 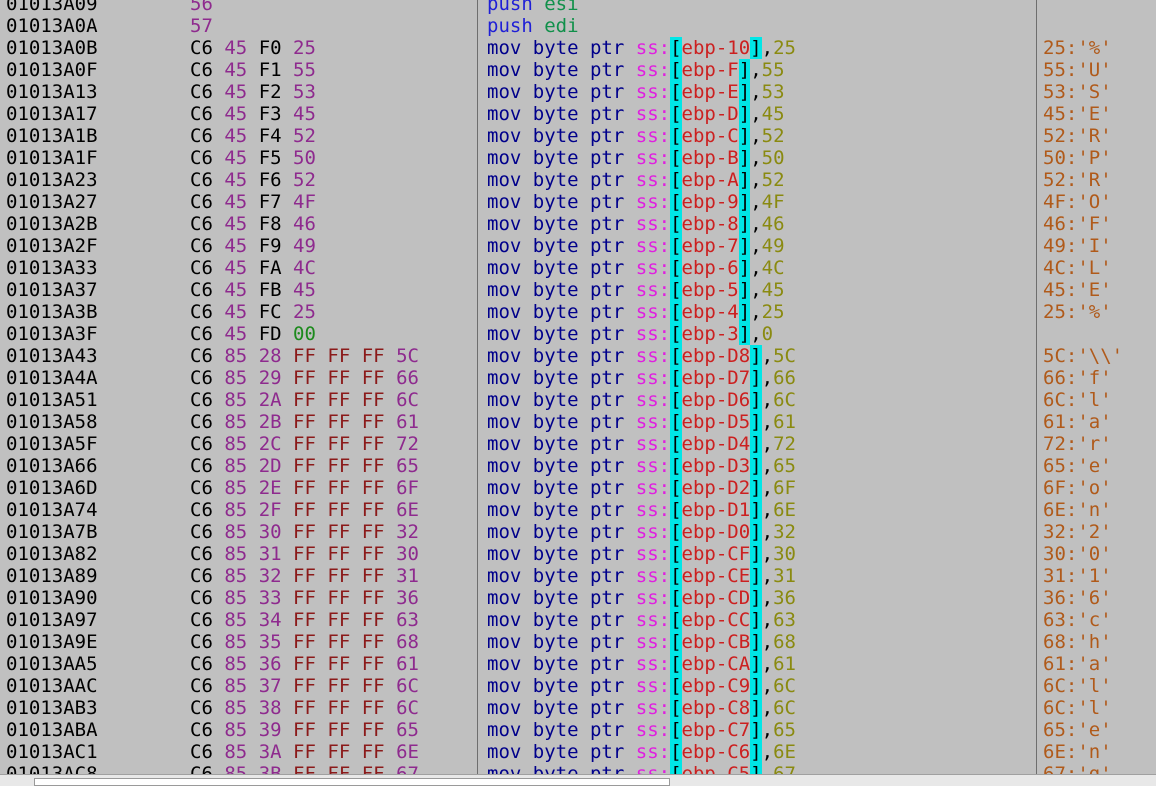 I want to click on instruction-cell: mov byte ptr ss:[ebp-CA],61, so click(x=641, y=664).